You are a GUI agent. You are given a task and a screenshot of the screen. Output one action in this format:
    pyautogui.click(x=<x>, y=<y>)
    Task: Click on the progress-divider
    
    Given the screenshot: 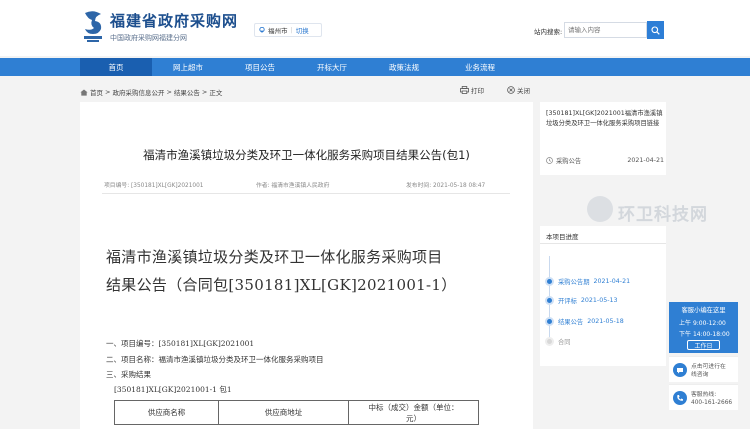 What is the action you would take?
    pyautogui.click(x=603, y=243)
    